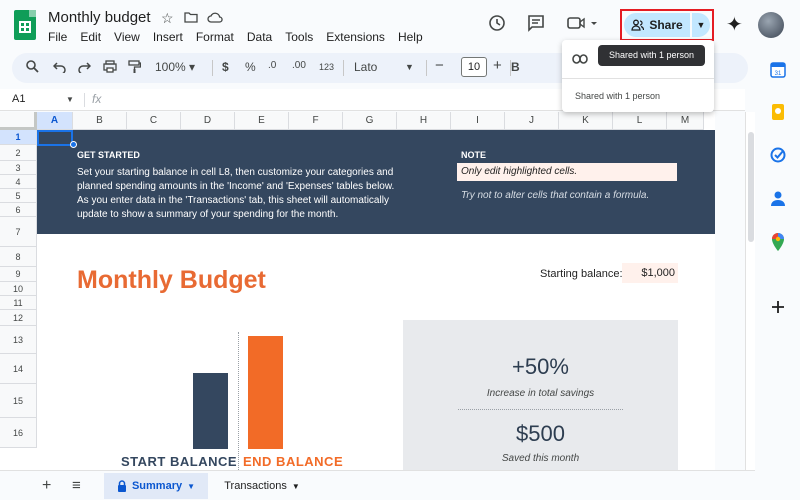  Describe the element at coordinates (250, 67) in the screenshot. I see `percent-format-button: %` at that location.